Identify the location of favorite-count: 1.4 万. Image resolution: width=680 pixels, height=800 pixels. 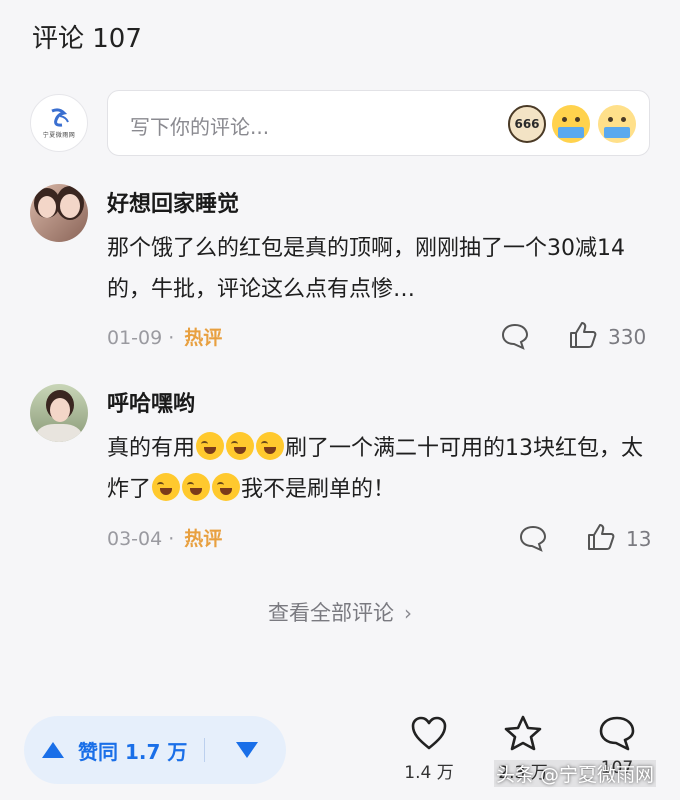
(429, 773).